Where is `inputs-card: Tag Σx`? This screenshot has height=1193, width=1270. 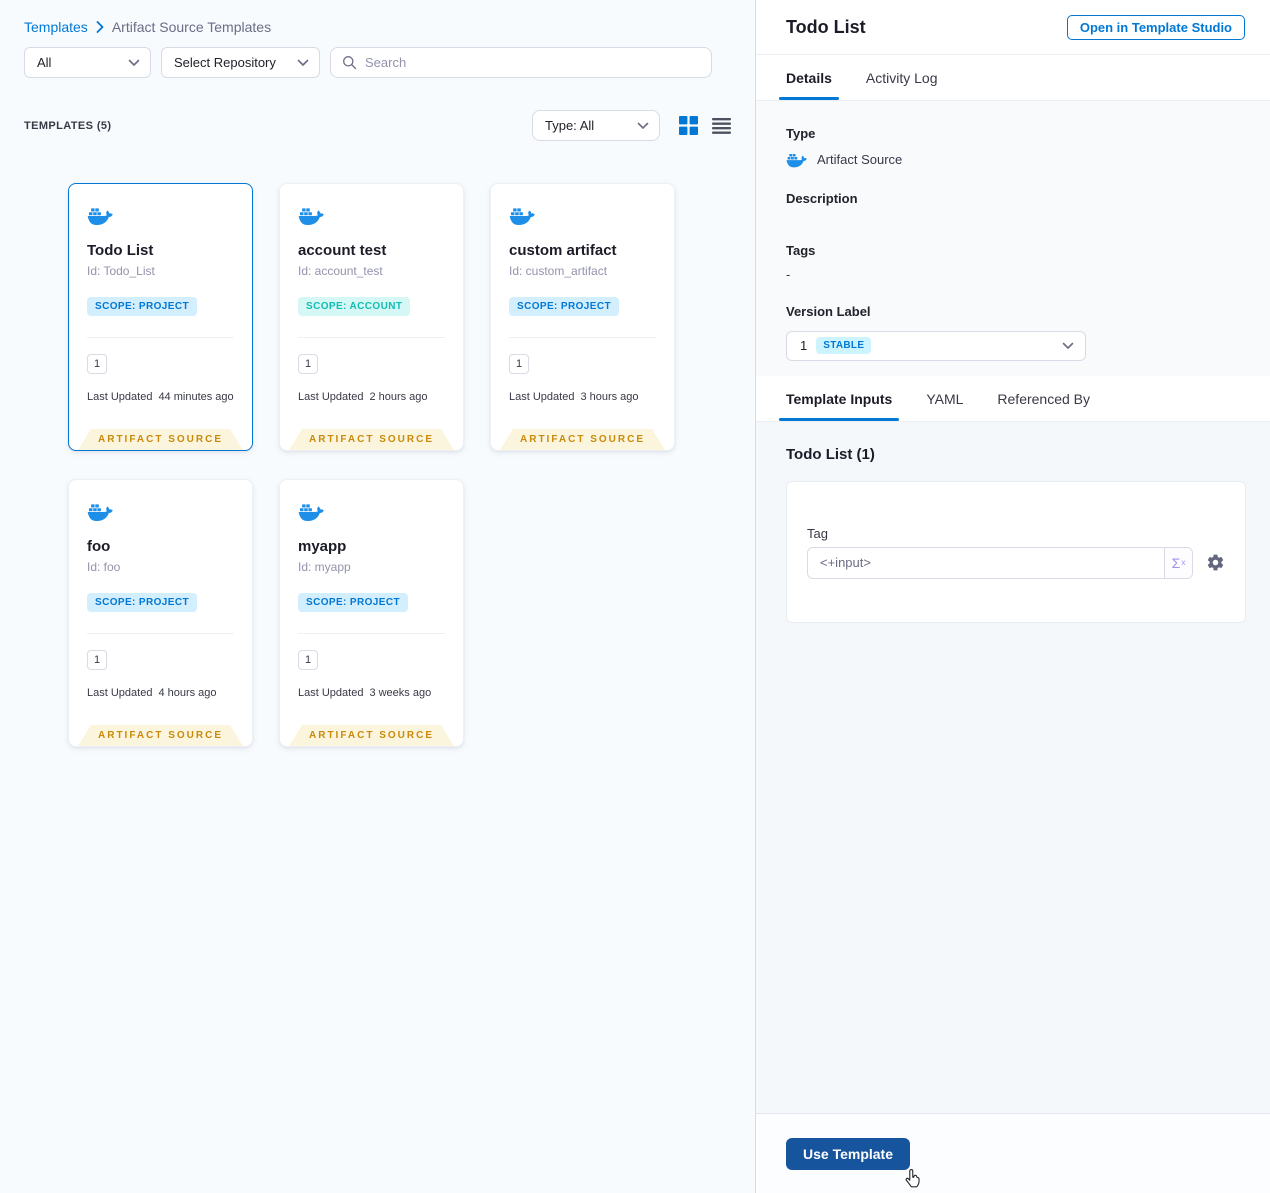
inputs-card: Tag Σx is located at coordinates (1016, 552).